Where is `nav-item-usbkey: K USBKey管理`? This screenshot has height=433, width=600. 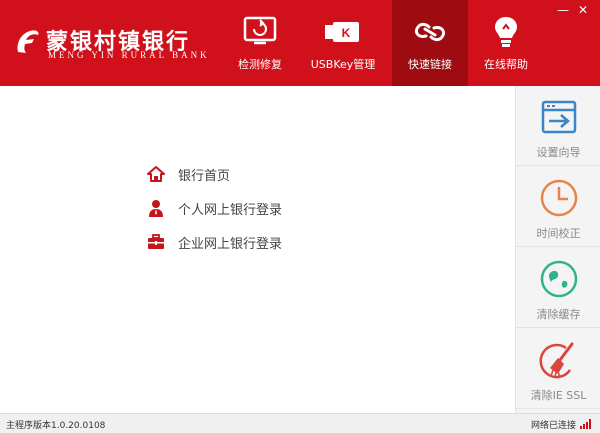 nav-item-usbkey: K USBKey管理 is located at coordinates (343, 43).